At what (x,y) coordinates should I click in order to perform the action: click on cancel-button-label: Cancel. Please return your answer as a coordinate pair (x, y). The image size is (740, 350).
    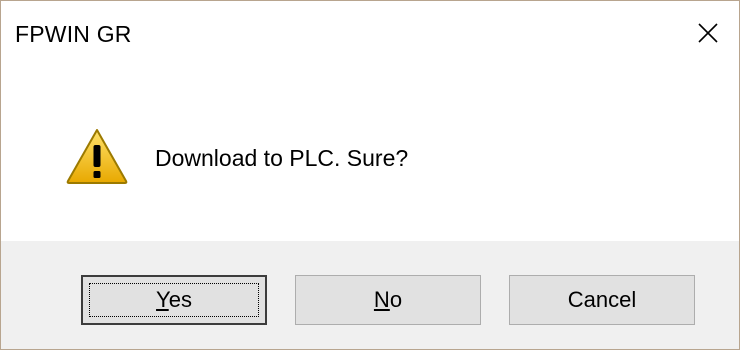
    Looking at the image, I should click on (602, 299).